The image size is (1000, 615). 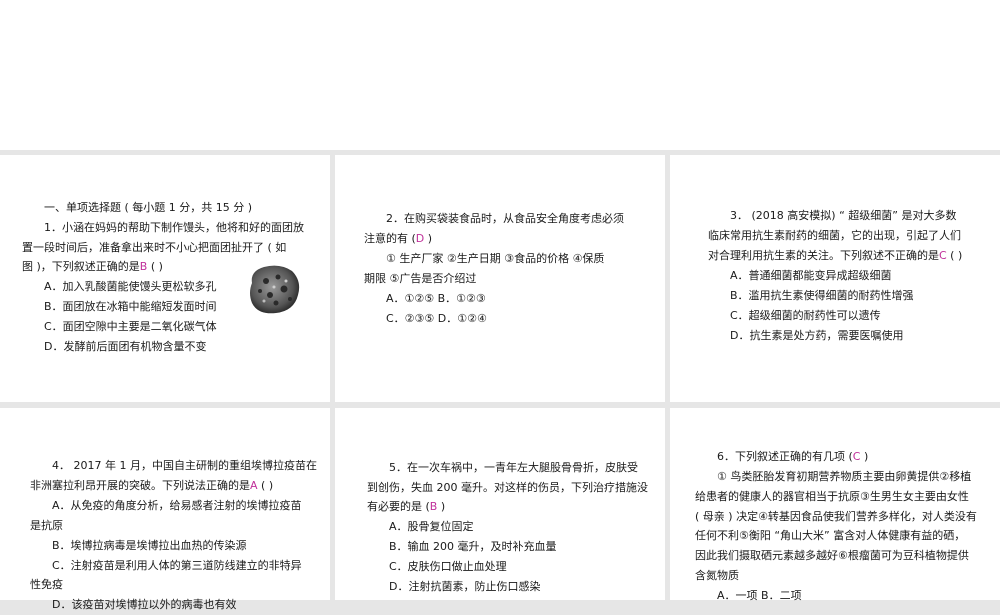 What do you see at coordinates (254, 485) in the screenshot?
I see `q4-answer: A` at bounding box center [254, 485].